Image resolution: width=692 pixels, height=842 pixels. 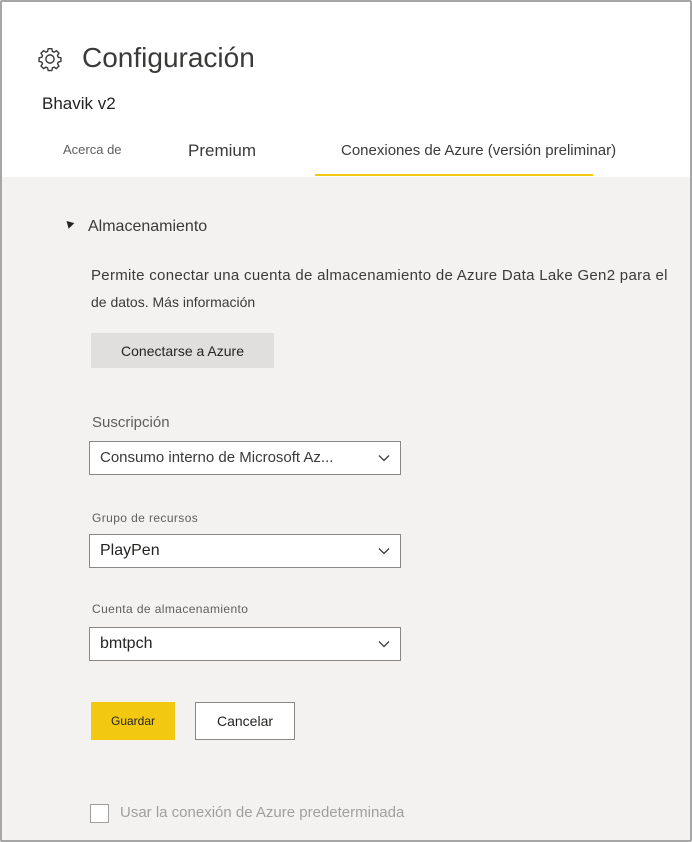 What do you see at coordinates (147, 227) in the screenshot?
I see `storage-section-title: Almacenamiento` at bounding box center [147, 227].